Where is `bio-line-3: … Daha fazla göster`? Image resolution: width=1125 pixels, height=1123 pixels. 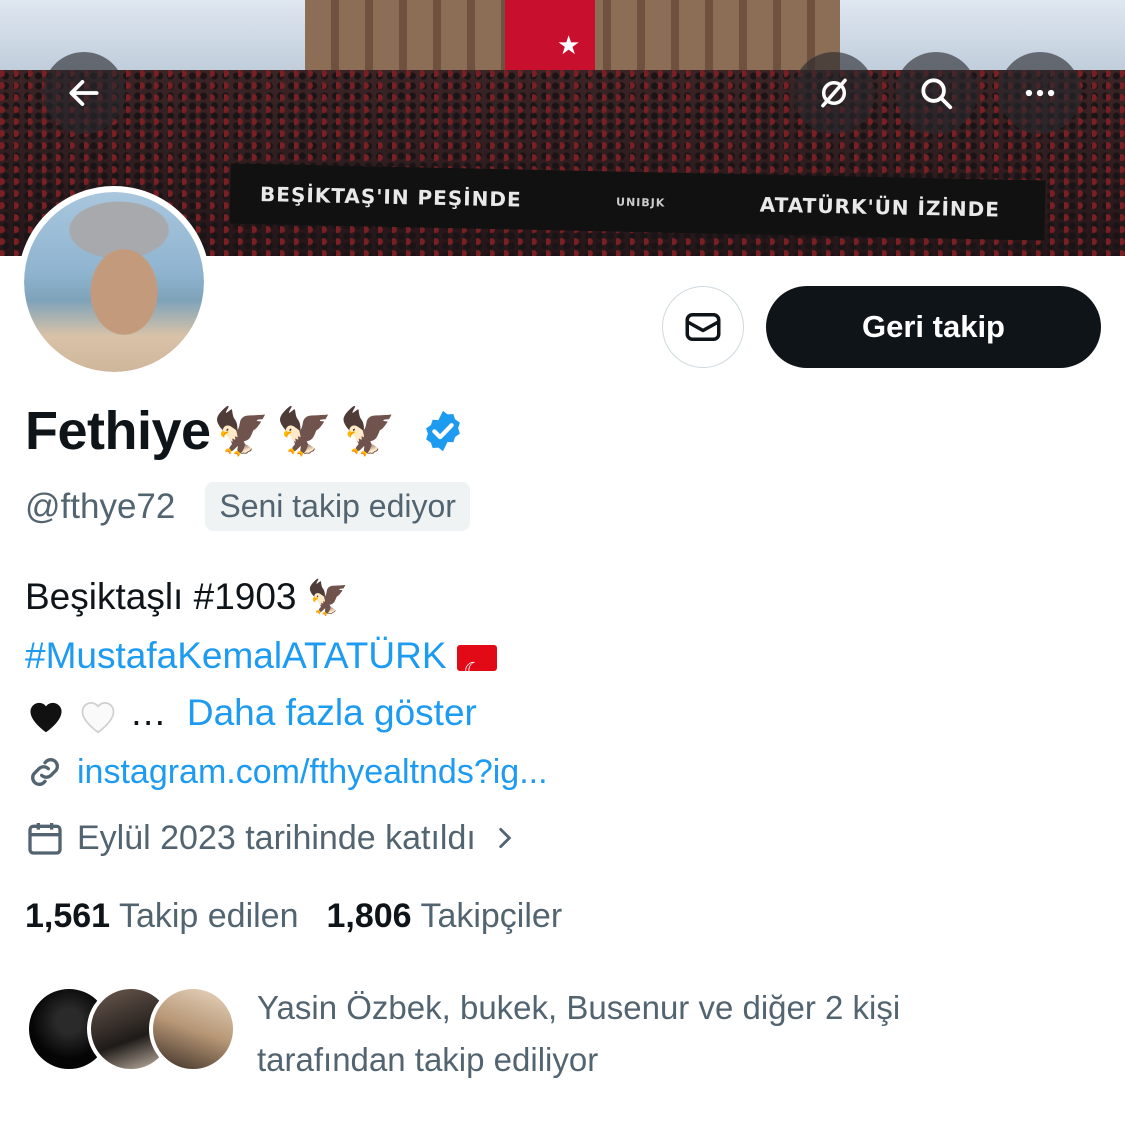 bio-line-3: … Daha fazla göster is located at coordinates (261, 712).